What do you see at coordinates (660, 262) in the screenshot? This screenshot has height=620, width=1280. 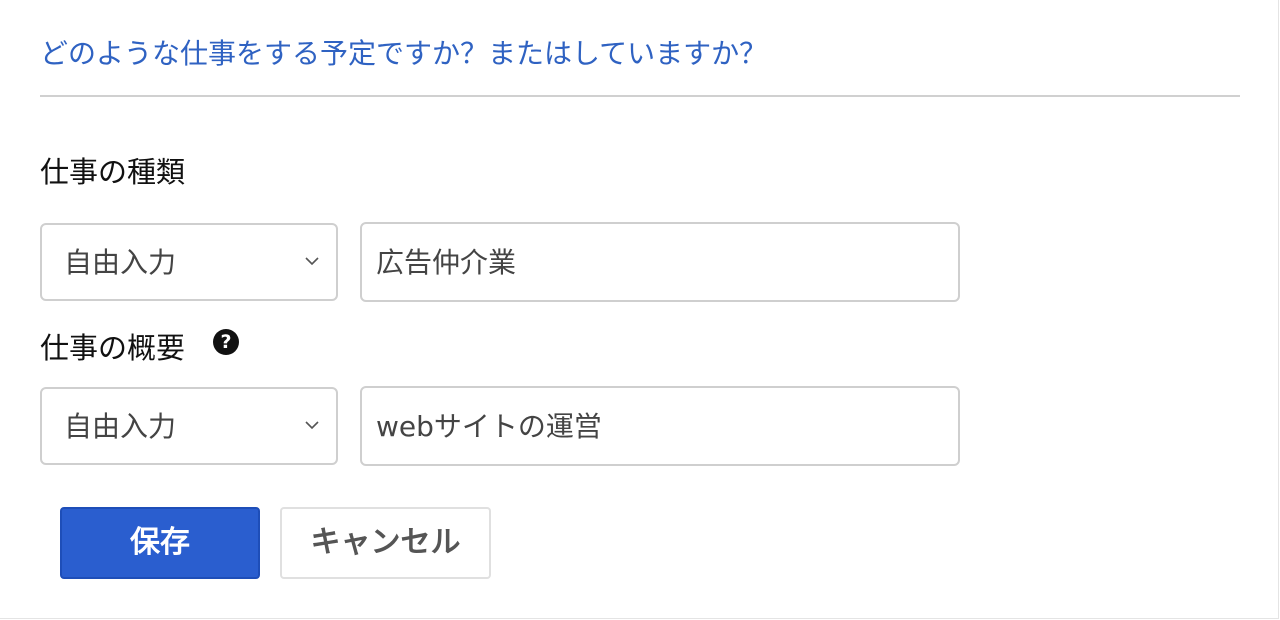 I see `job-type-input: 広告仲介業` at bounding box center [660, 262].